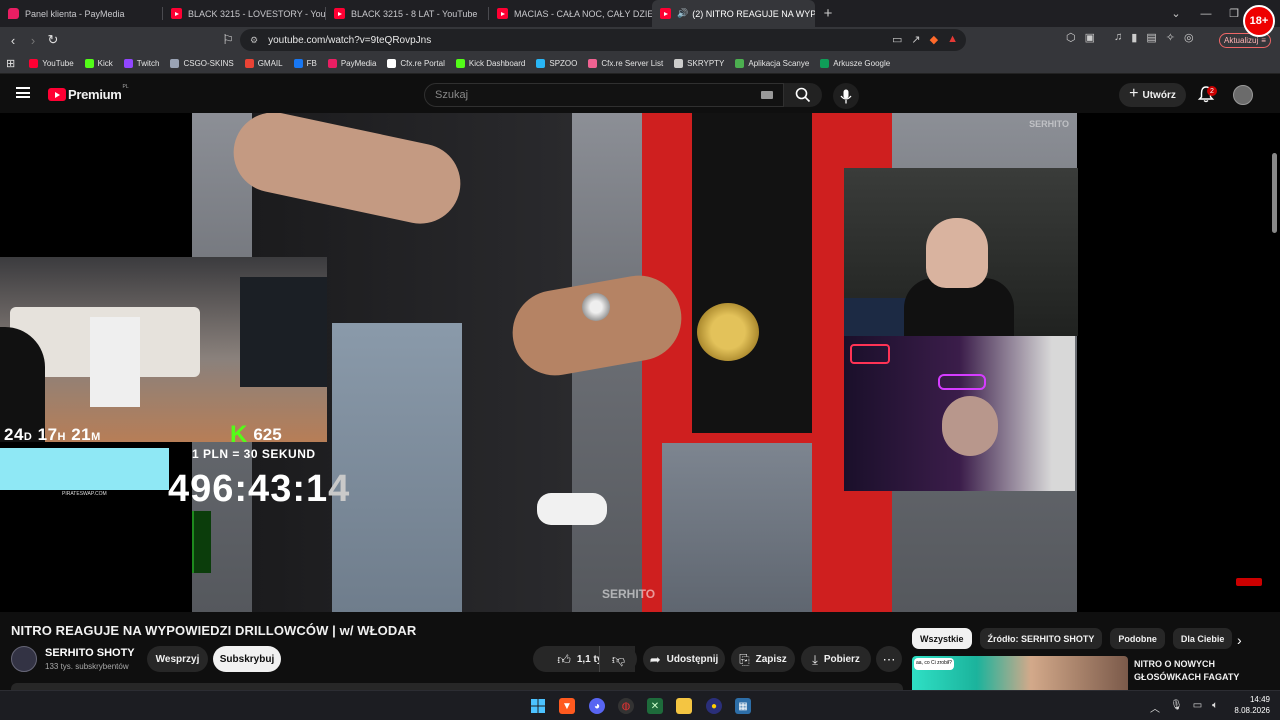 The width and height of the screenshot is (1280, 720). Describe the element at coordinates (407, 13) in the screenshot. I see `browser-tab: BLACK 3215 - 8 LAT - YouTube` at that location.